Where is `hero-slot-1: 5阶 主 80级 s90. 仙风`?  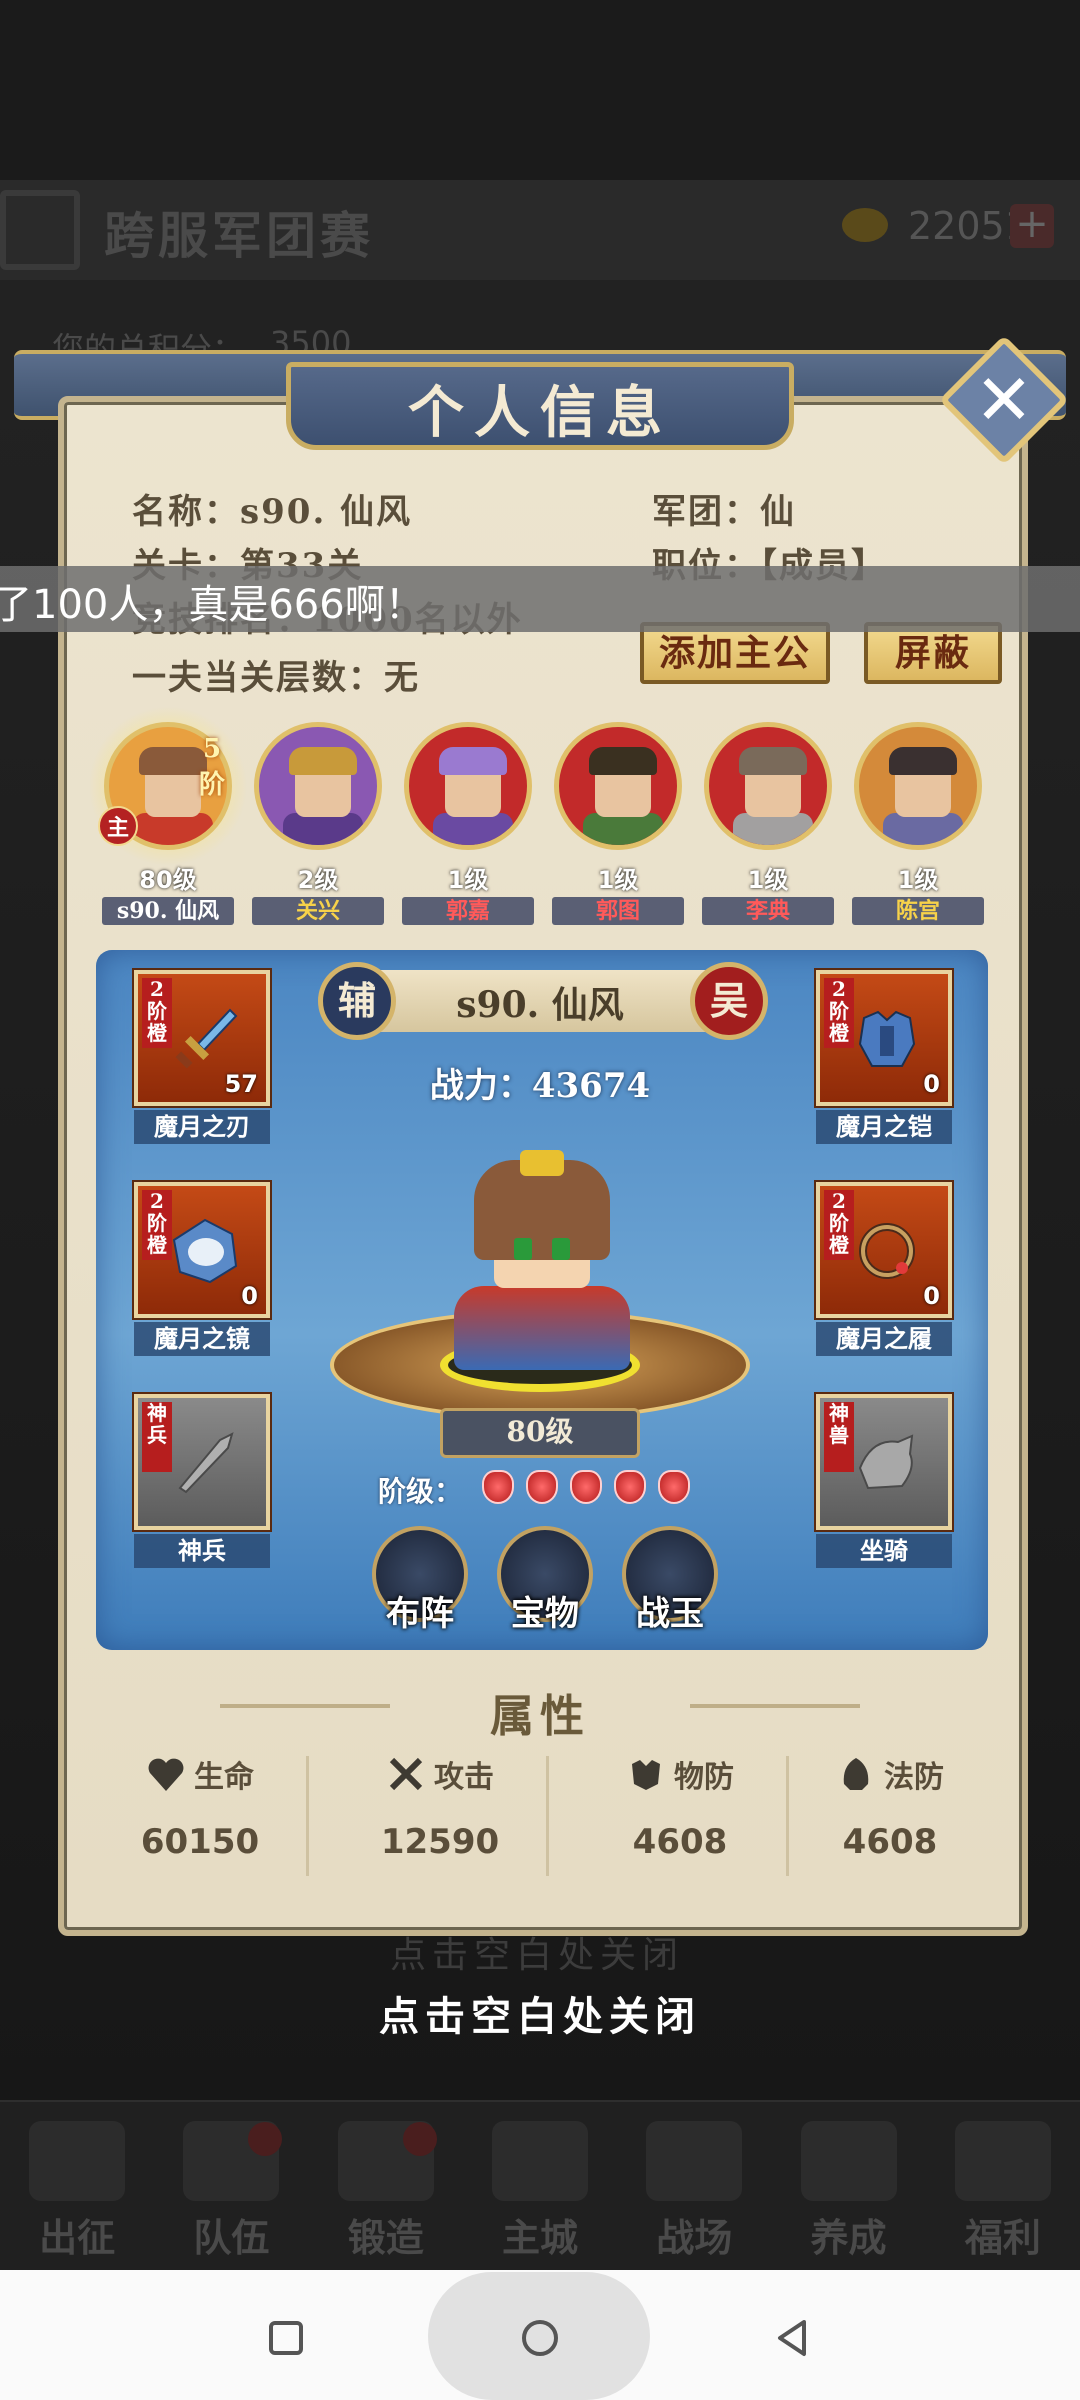
hero-slot-1: 5阶 主 80级 s90. 仙风 is located at coordinates (168, 815).